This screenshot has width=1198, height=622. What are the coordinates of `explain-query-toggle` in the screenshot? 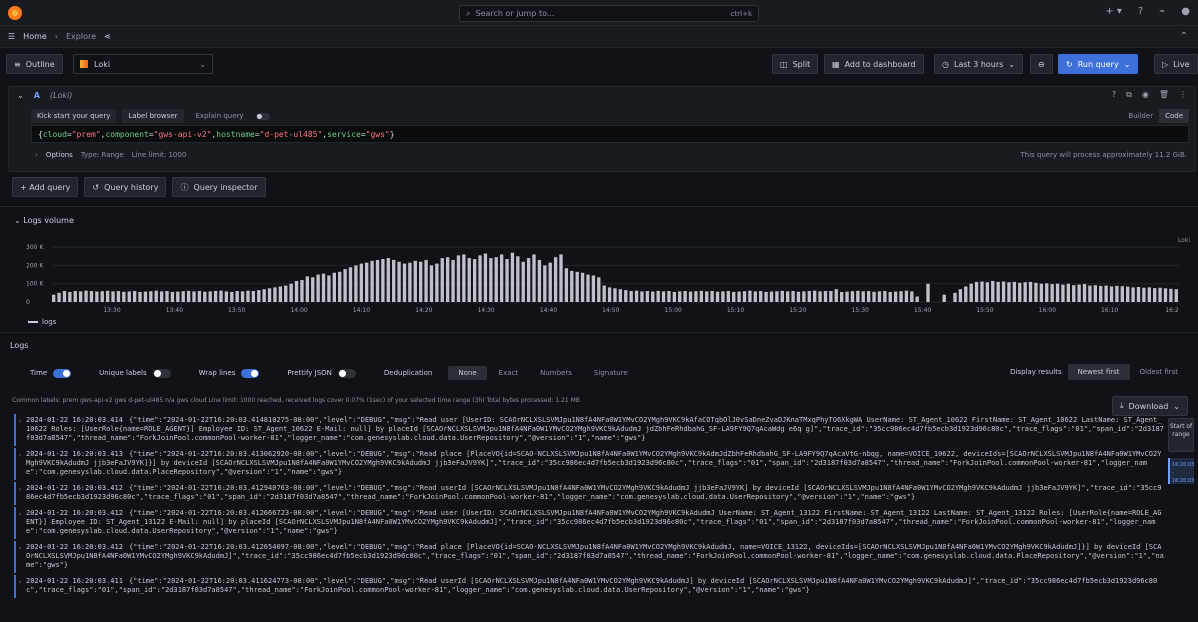 It's located at (262, 116).